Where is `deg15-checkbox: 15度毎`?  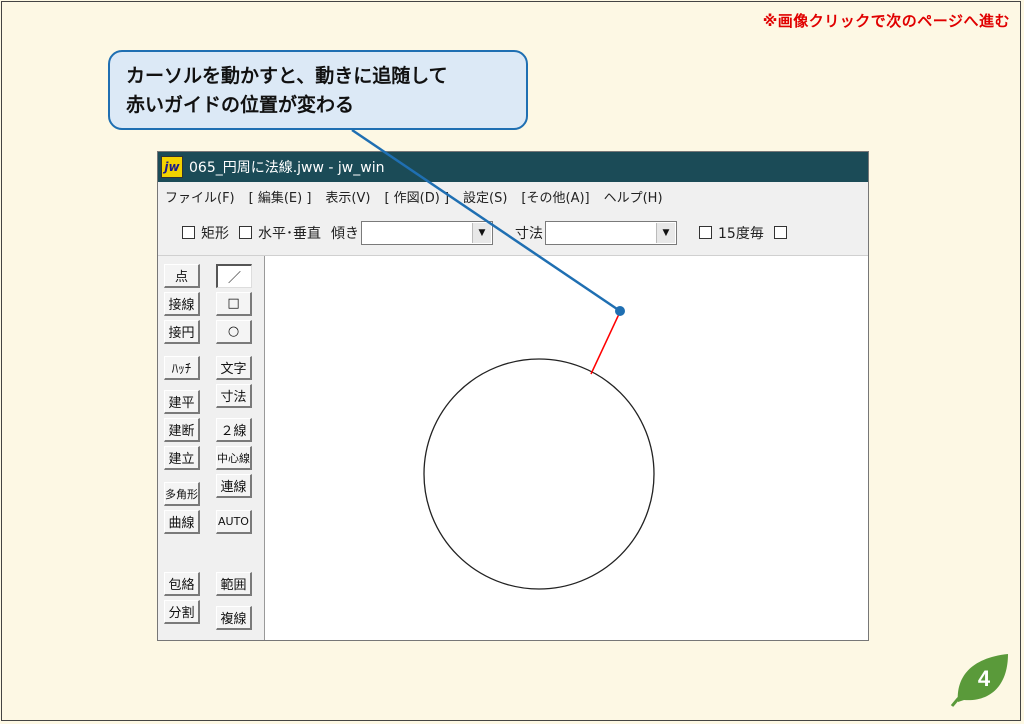 deg15-checkbox: 15度毎 is located at coordinates (731, 233).